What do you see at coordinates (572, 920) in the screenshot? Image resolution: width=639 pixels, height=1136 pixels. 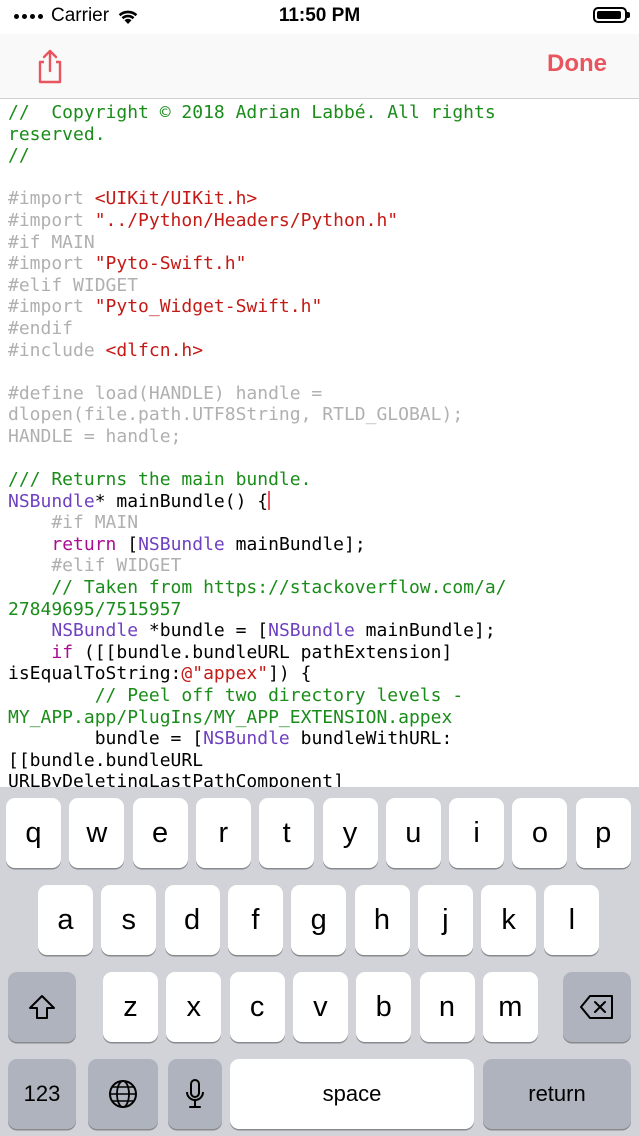 I see `key-l: l` at bounding box center [572, 920].